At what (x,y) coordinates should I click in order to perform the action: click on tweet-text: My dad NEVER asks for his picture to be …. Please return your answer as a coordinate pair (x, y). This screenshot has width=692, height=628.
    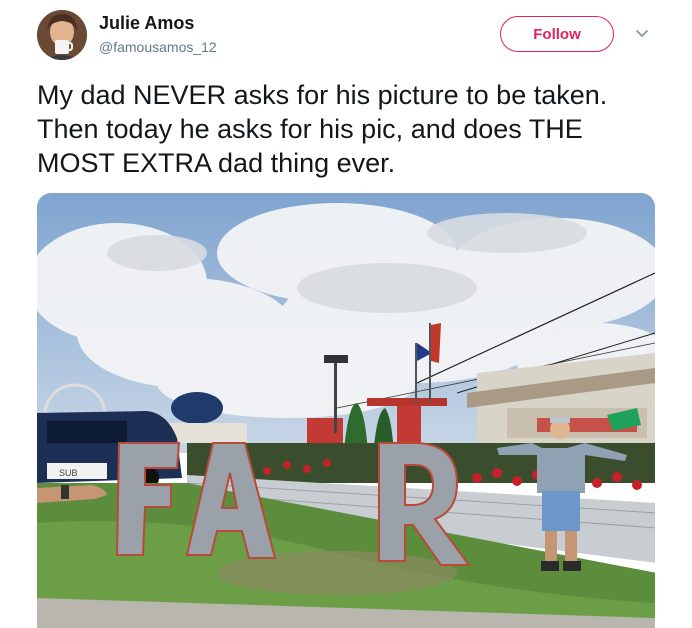
    Looking at the image, I should click on (322, 129).